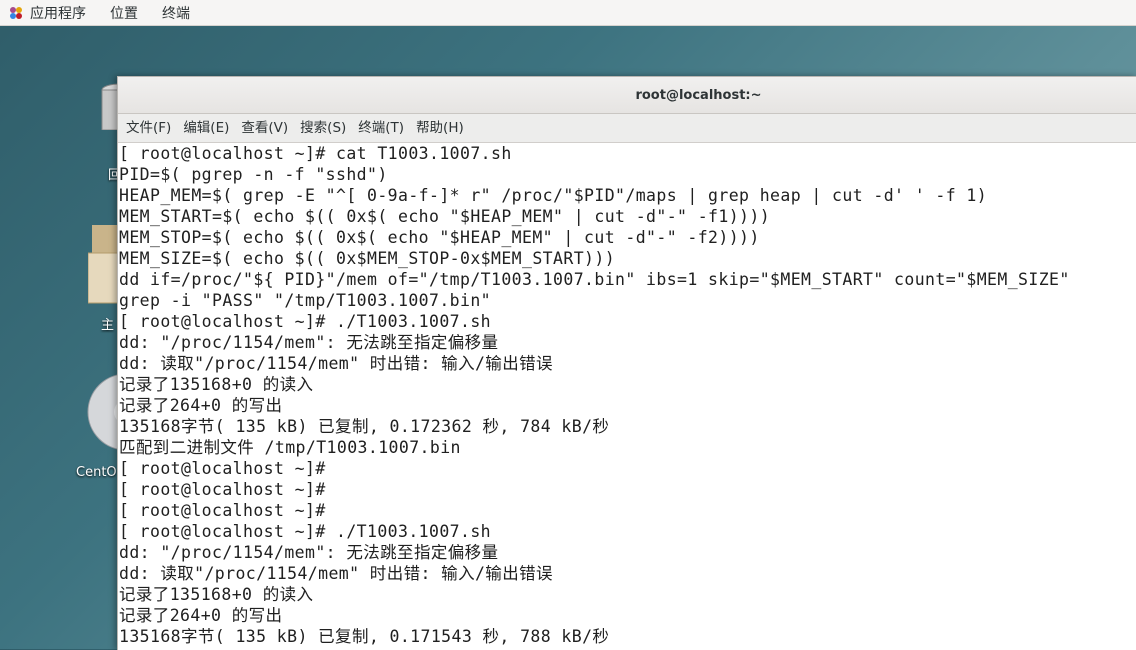  Describe the element at coordinates (148, 128) in the screenshot. I see `menu-file: 文件(F)` at that location.